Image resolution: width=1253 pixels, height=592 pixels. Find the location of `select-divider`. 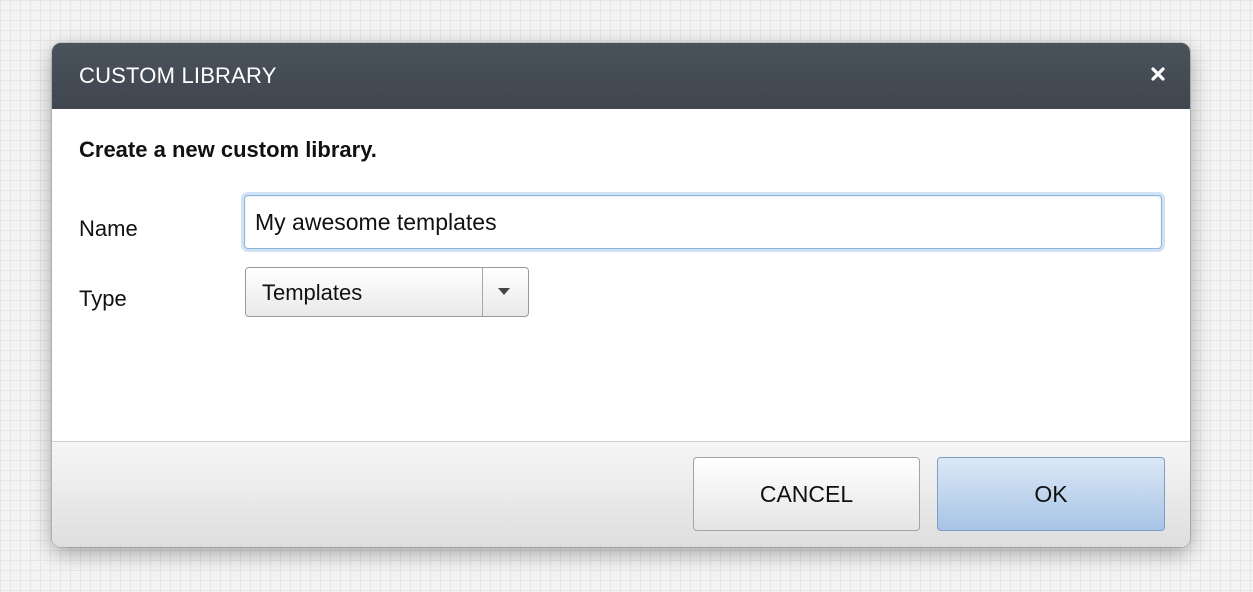

select-divider is located at coordinates (482, 292).